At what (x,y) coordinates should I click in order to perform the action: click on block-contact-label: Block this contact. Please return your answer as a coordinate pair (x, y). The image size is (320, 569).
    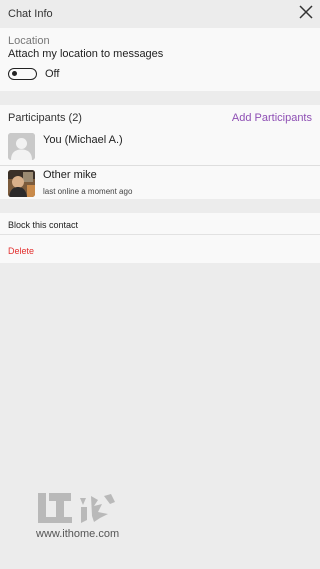
    Looking at the image, I should click on (43, 225).